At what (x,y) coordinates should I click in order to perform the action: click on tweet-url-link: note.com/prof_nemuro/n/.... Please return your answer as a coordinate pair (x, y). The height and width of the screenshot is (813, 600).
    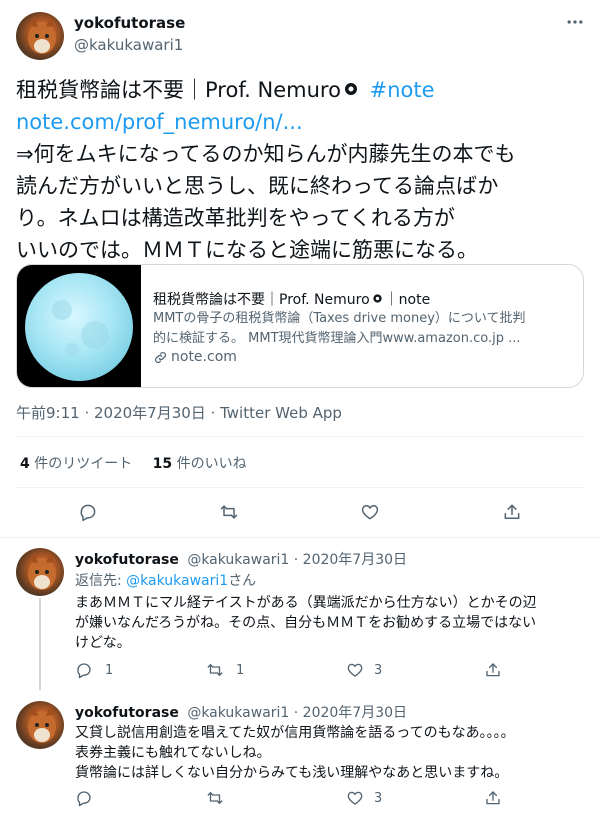
    Looking at the image, I should click on (266, 122).